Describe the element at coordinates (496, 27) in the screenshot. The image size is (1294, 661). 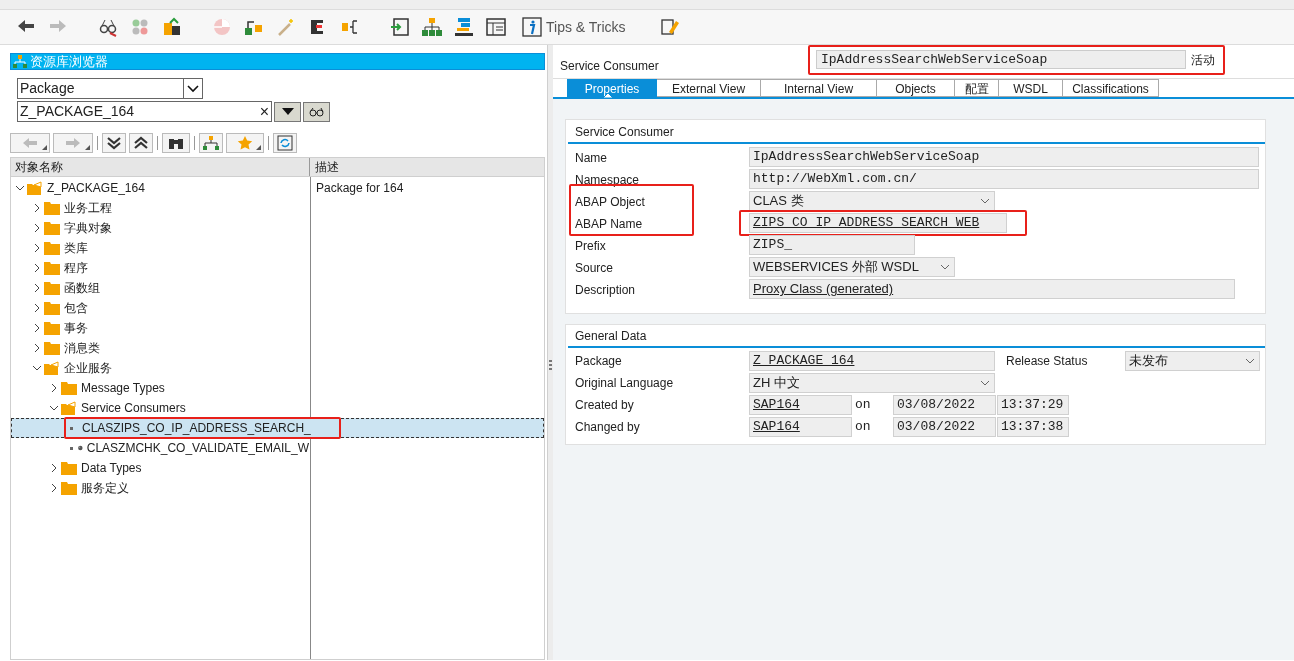
I see `layout-icon` at that location.